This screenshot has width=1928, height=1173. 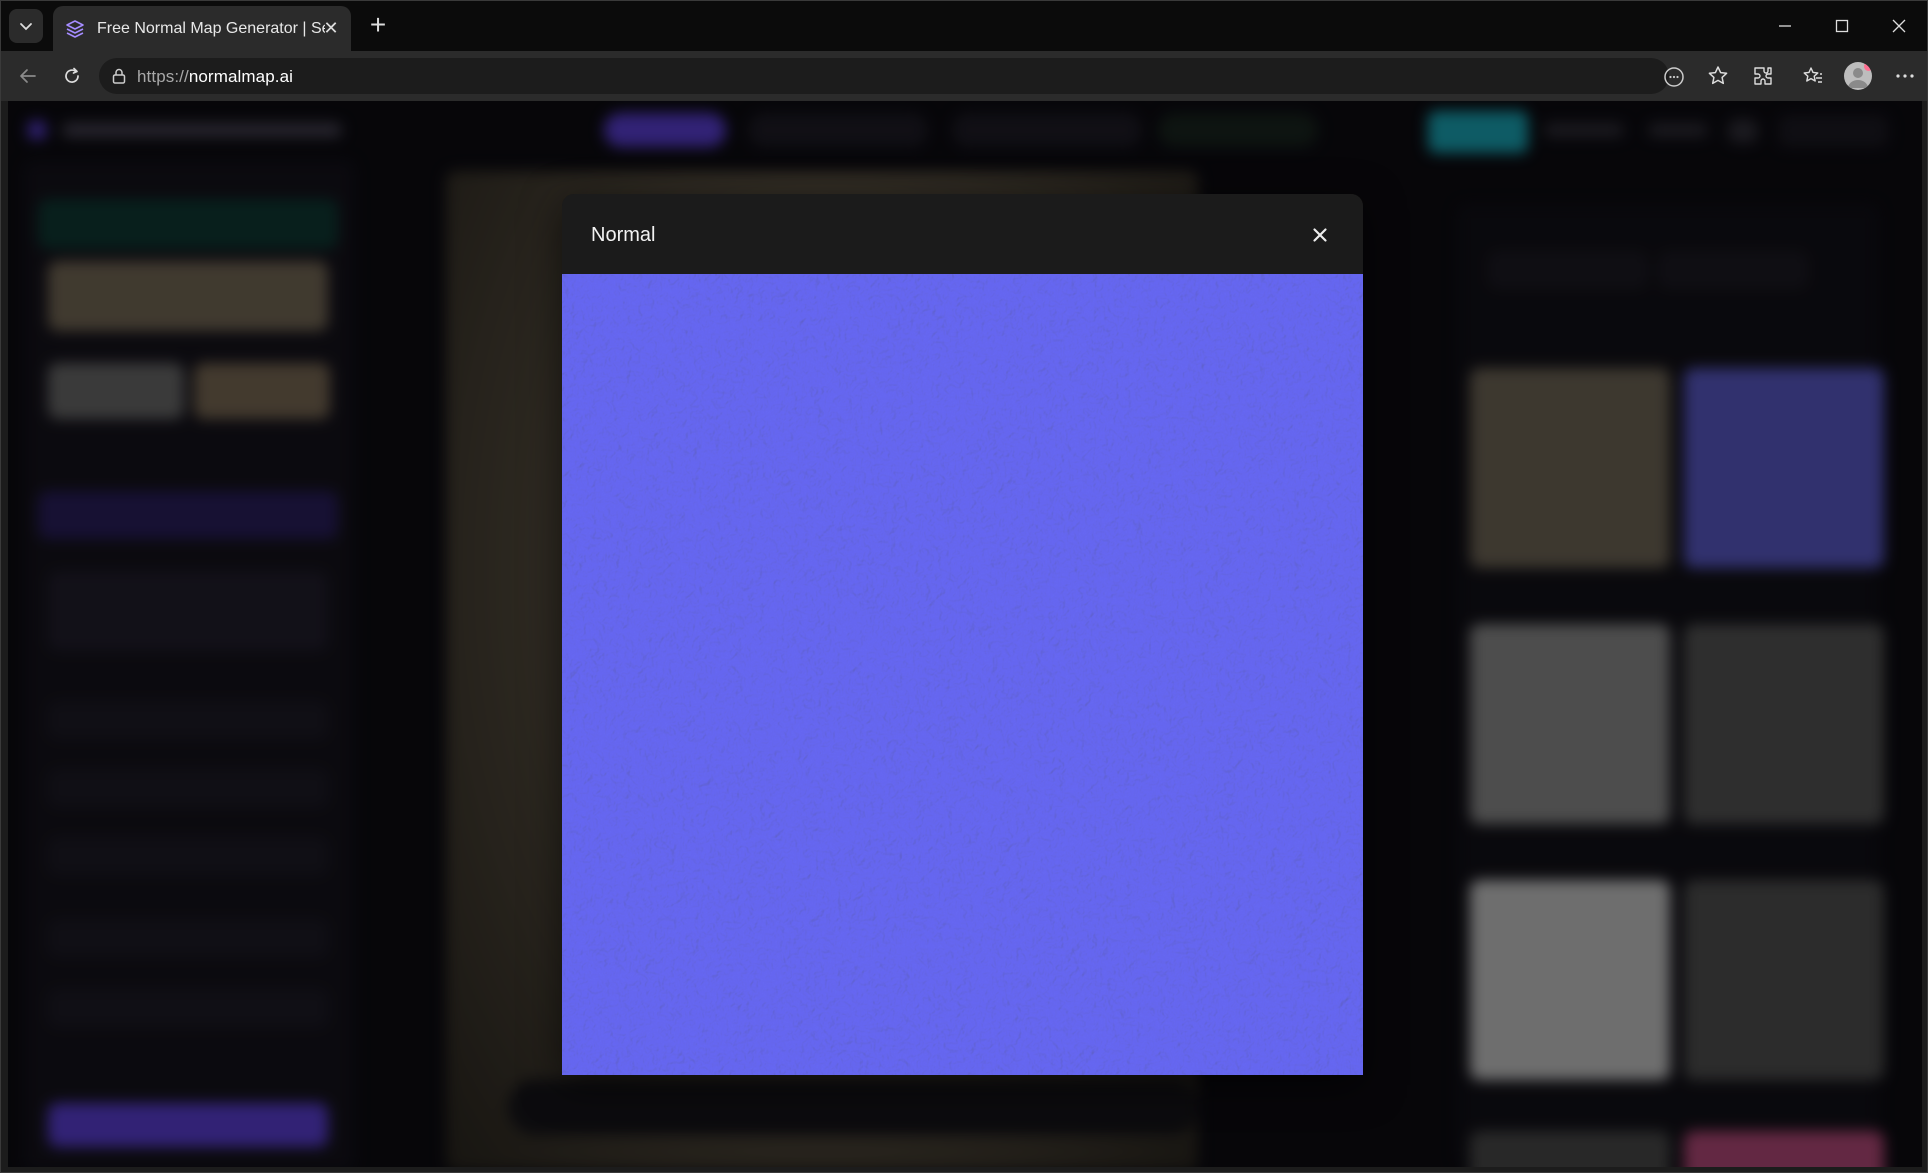 I want to click on extensions-button, so click(x=1763, y=76).